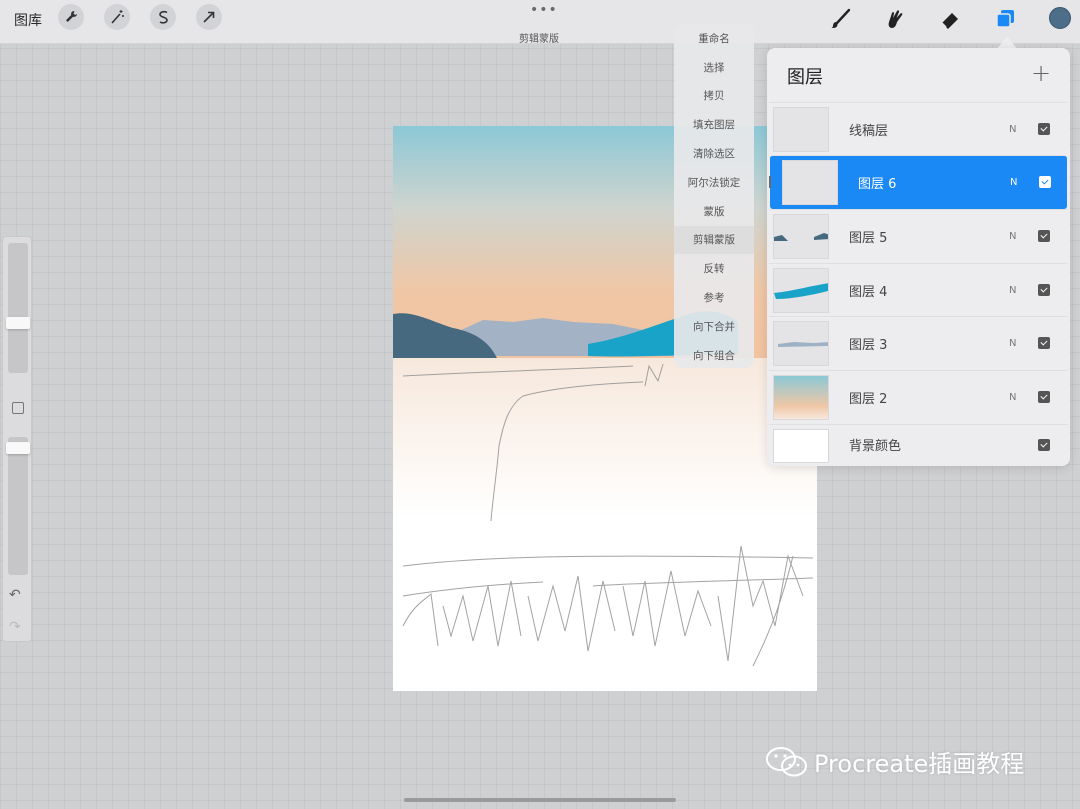  Describe the element at coordinates (15, 595) in the screenshot. I see `undo-icon: ↶` at that location.